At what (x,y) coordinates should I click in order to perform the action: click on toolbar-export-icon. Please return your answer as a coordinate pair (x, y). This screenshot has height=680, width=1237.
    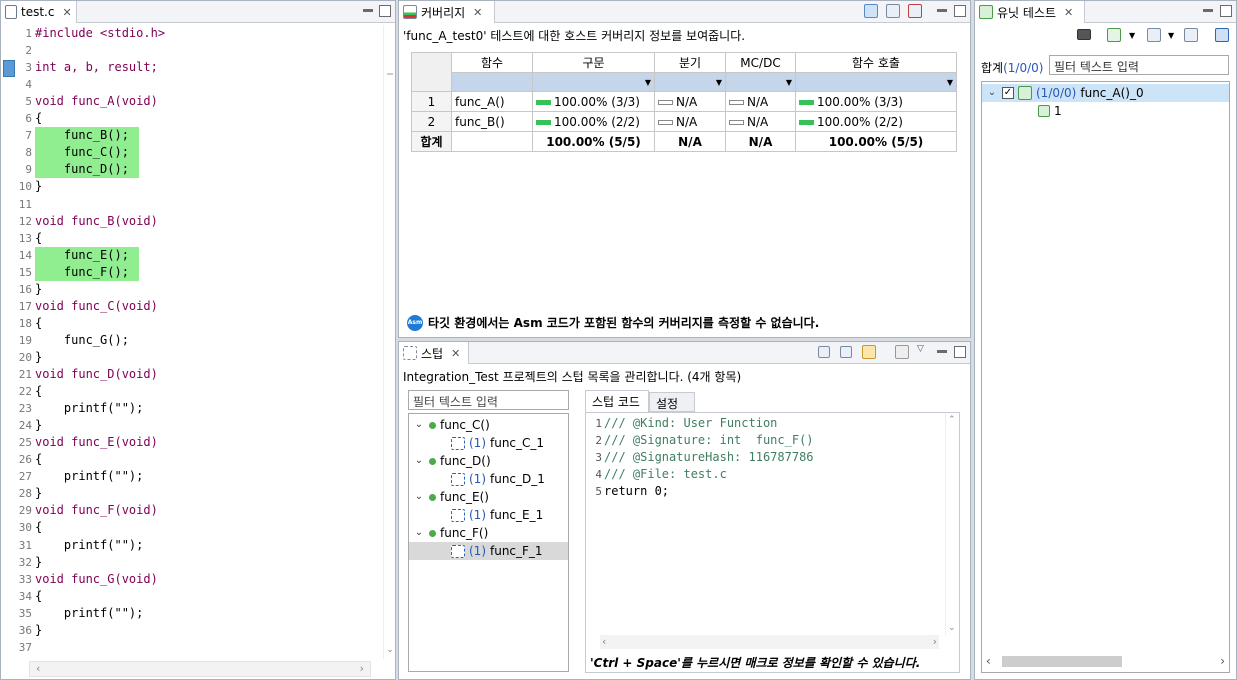
    Looking at the image, I should click on (915, 11).